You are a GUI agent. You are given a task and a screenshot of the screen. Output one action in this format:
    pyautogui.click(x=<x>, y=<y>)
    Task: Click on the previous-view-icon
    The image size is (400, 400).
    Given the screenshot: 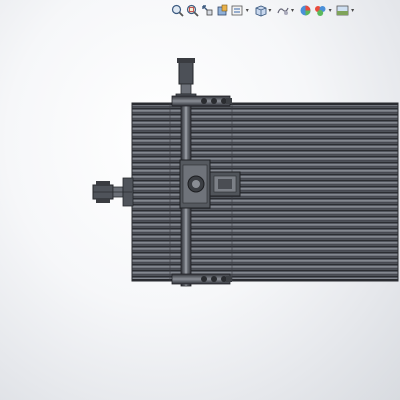 What is the action you would take?
    pyautogui.click(x=207, y=10)
    